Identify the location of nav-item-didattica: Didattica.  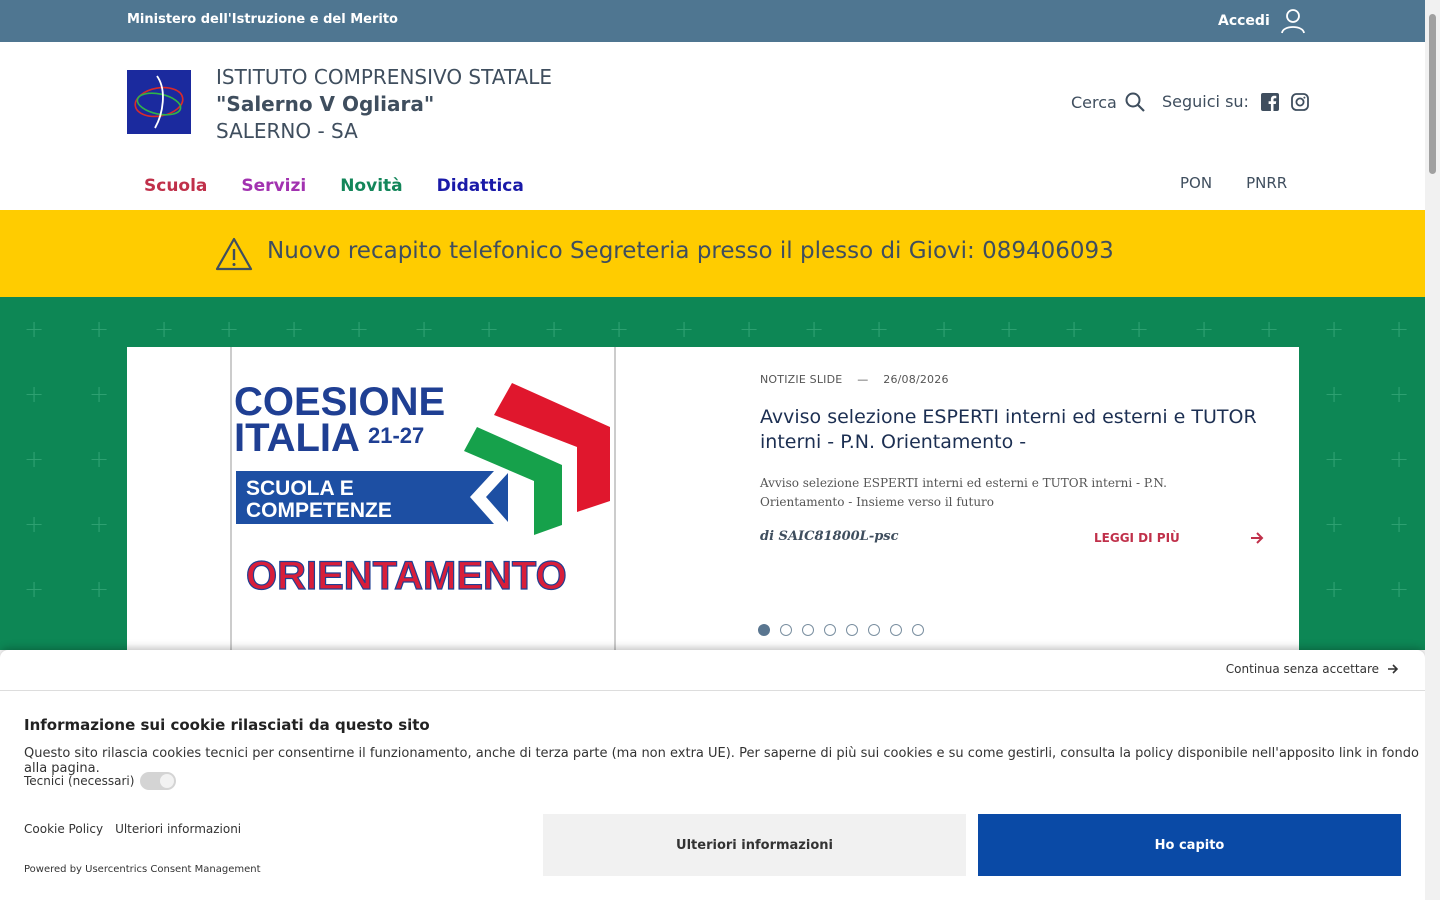
(480, 186).